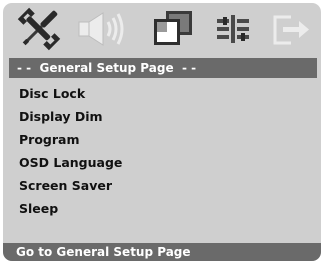  I want to click on tab-audio-setup, so click(101, 29).